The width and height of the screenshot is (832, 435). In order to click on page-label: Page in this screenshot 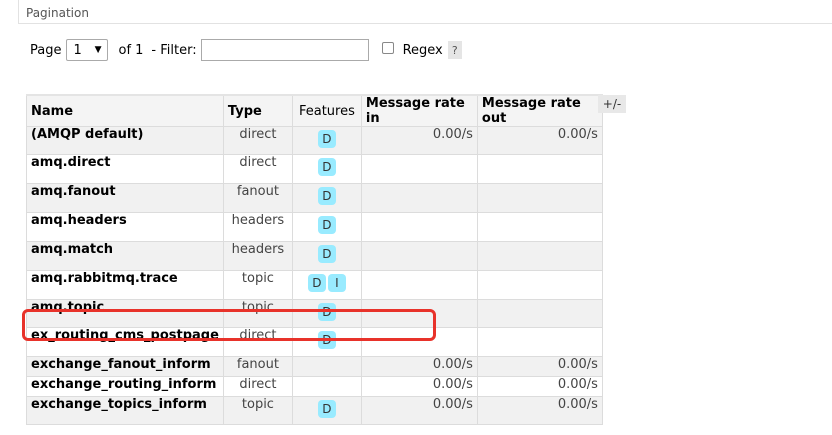, I will do `click(46, 50)`.